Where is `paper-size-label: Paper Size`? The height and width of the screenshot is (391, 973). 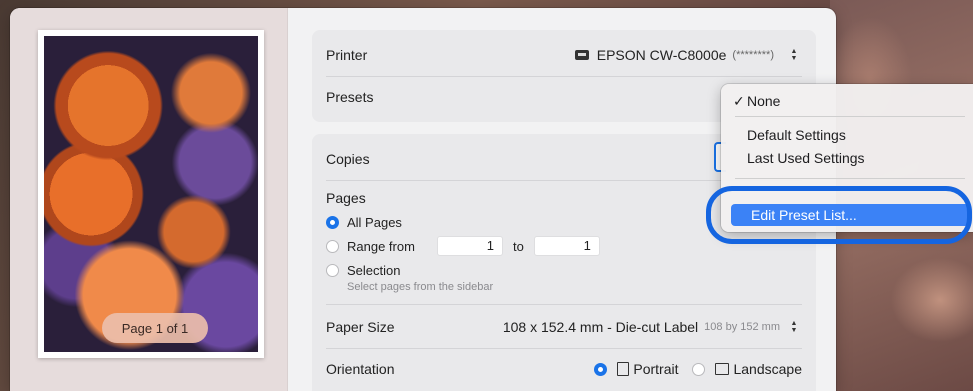
paper-size-label: Paper Size is located at coordinates (360, 327).